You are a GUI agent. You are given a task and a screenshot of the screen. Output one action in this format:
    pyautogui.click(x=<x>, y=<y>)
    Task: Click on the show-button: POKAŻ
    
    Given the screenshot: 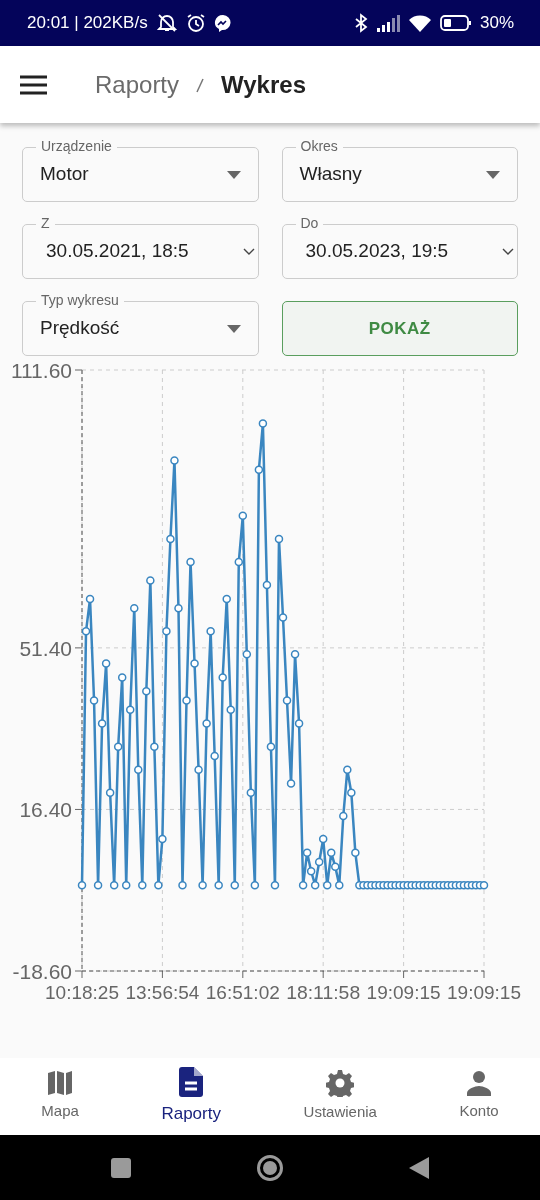 What is the action you would take?
    pyautogui.click(x=399, y=328)
    